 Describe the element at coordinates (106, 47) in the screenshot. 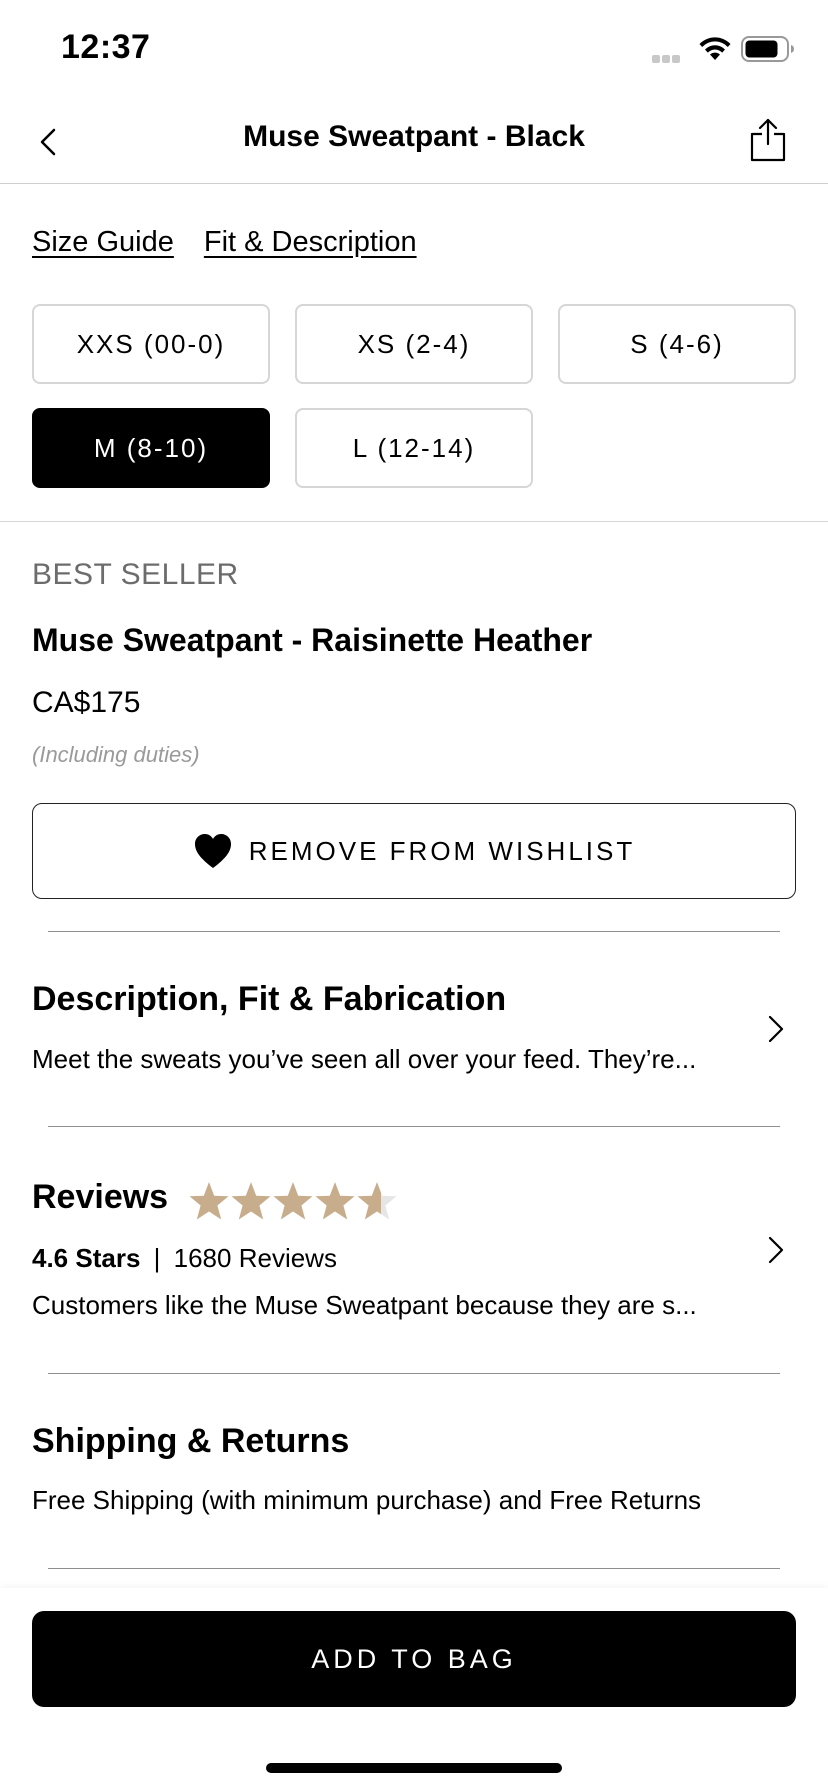

I see `status-time: 12:37` at that location.